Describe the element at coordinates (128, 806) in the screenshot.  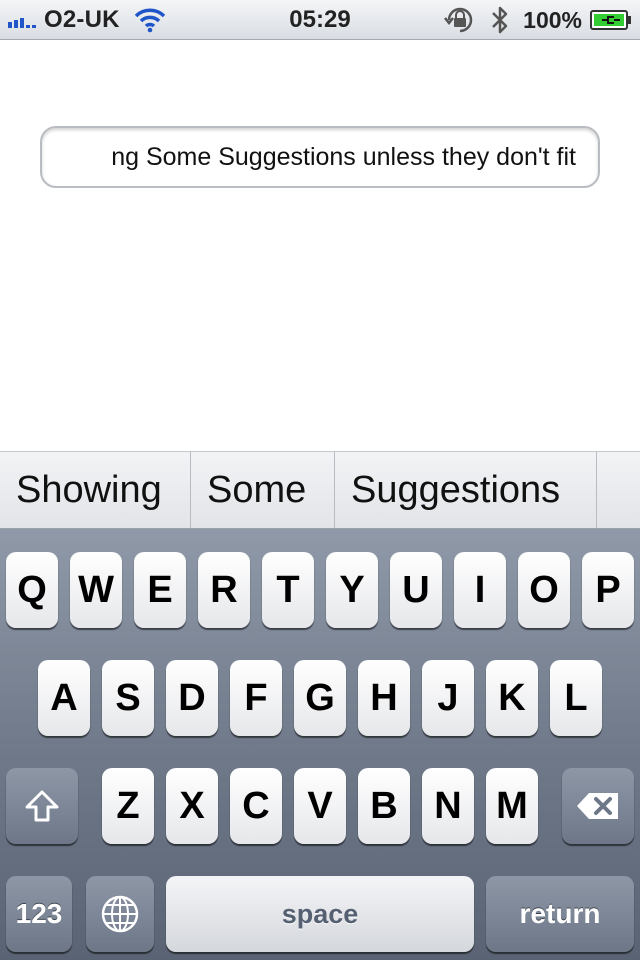
I see `key-z: Z` at that location.